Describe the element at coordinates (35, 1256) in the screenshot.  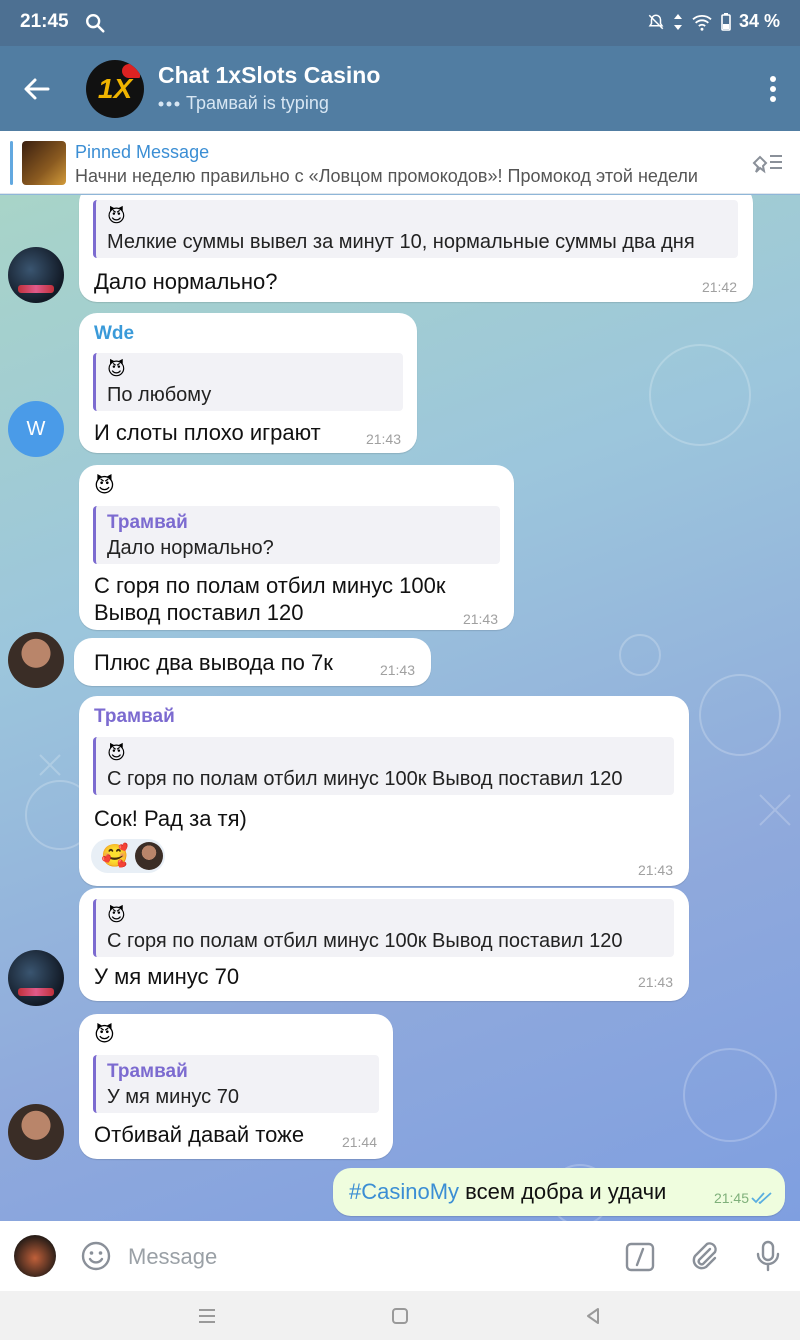
I see `send-as-avatar` at that location.